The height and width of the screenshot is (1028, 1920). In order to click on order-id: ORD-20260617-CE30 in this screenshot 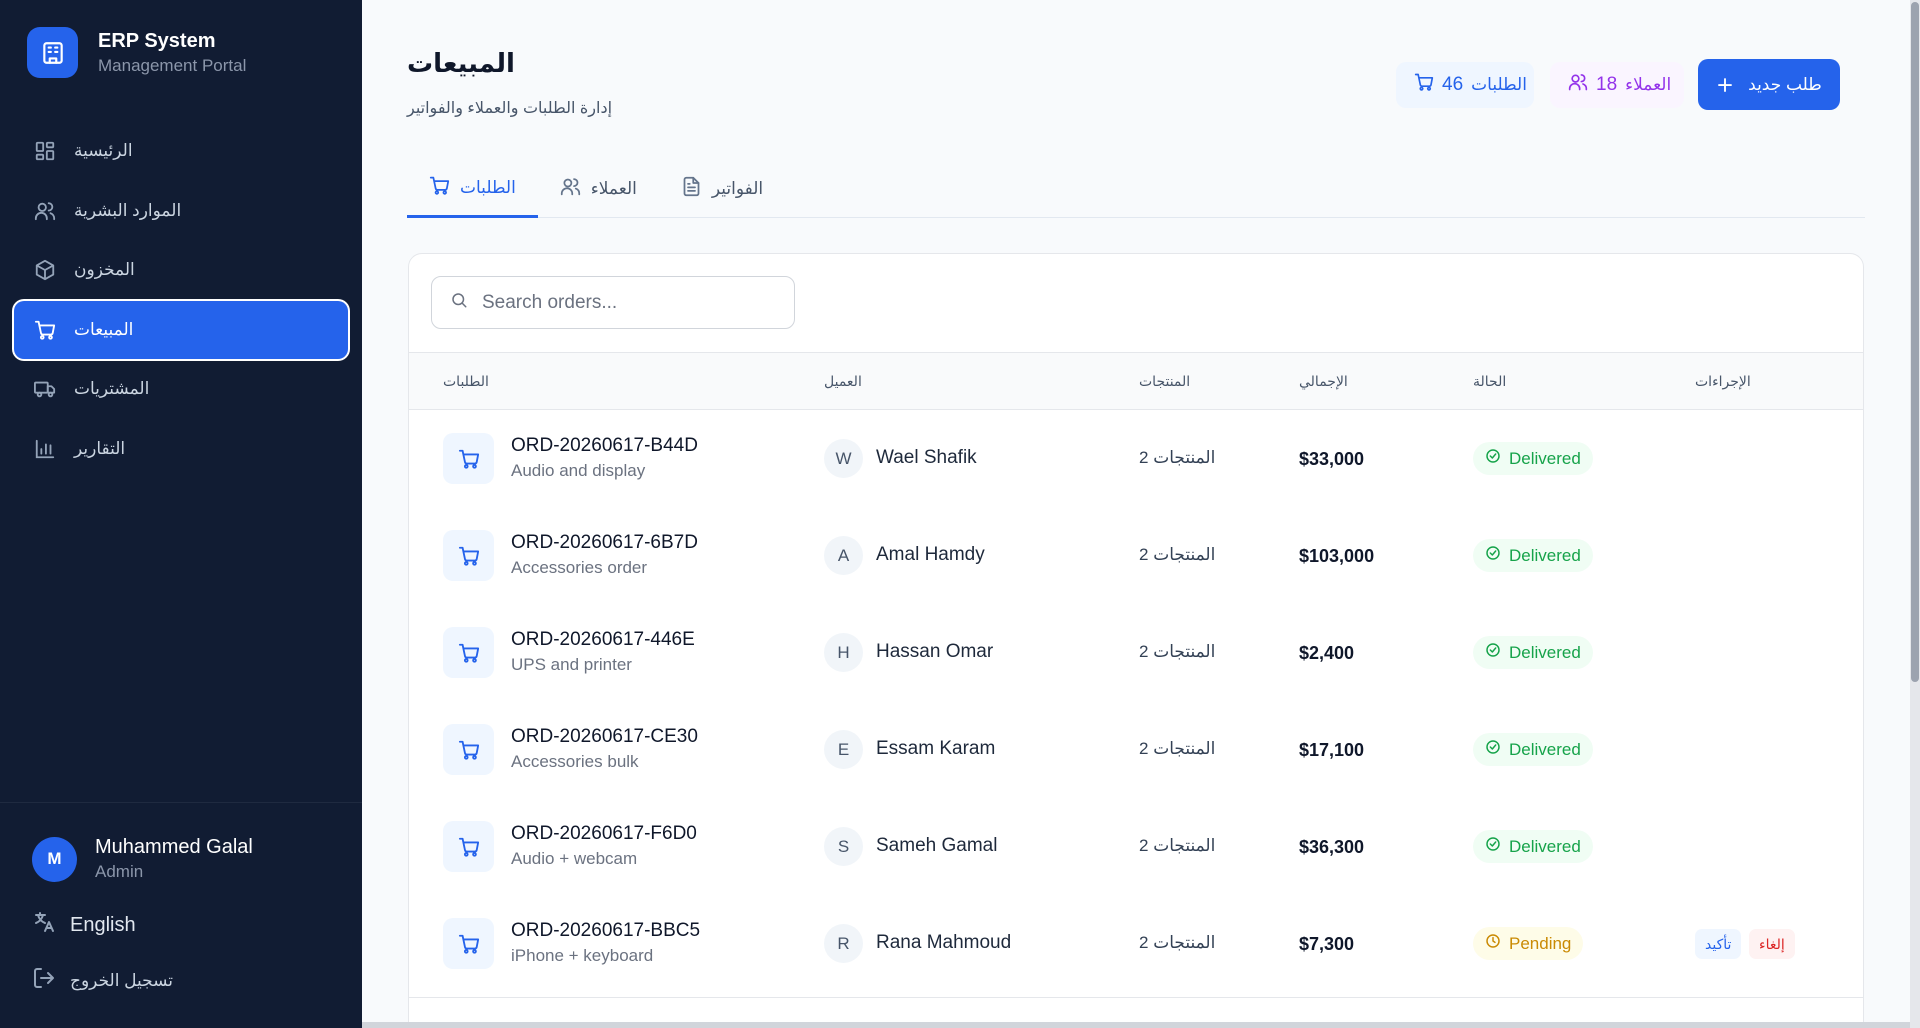, I will do `click(604, 736)`.